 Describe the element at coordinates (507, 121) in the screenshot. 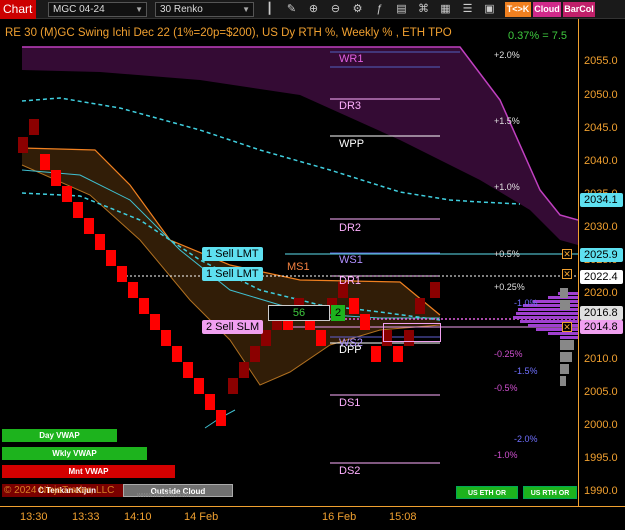

I see `pct-label: +1.5%` at that location.